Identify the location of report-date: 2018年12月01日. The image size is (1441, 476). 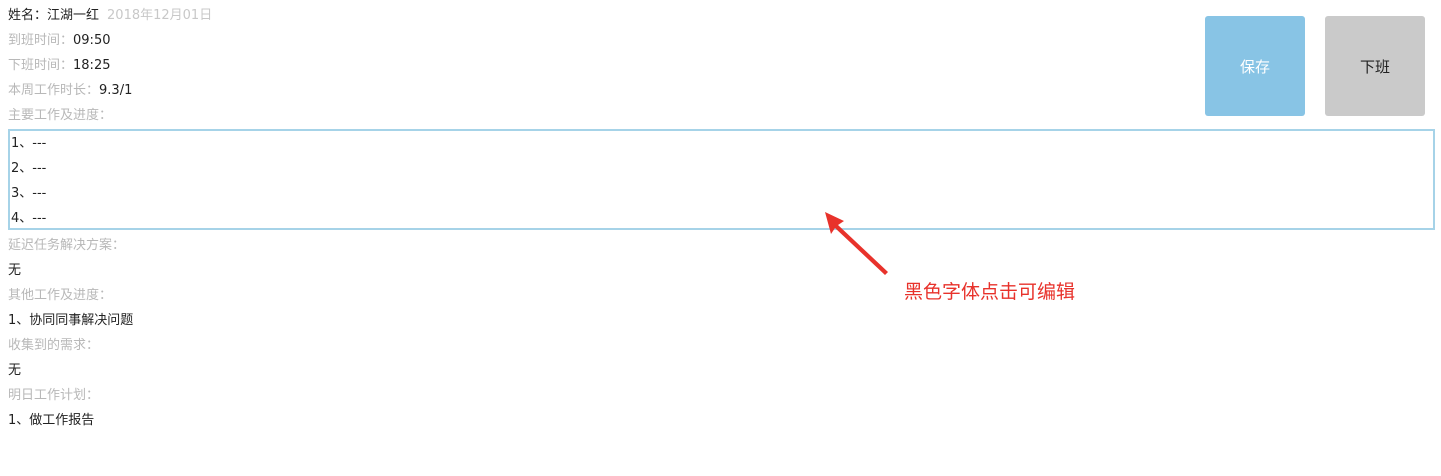
(160, 15).